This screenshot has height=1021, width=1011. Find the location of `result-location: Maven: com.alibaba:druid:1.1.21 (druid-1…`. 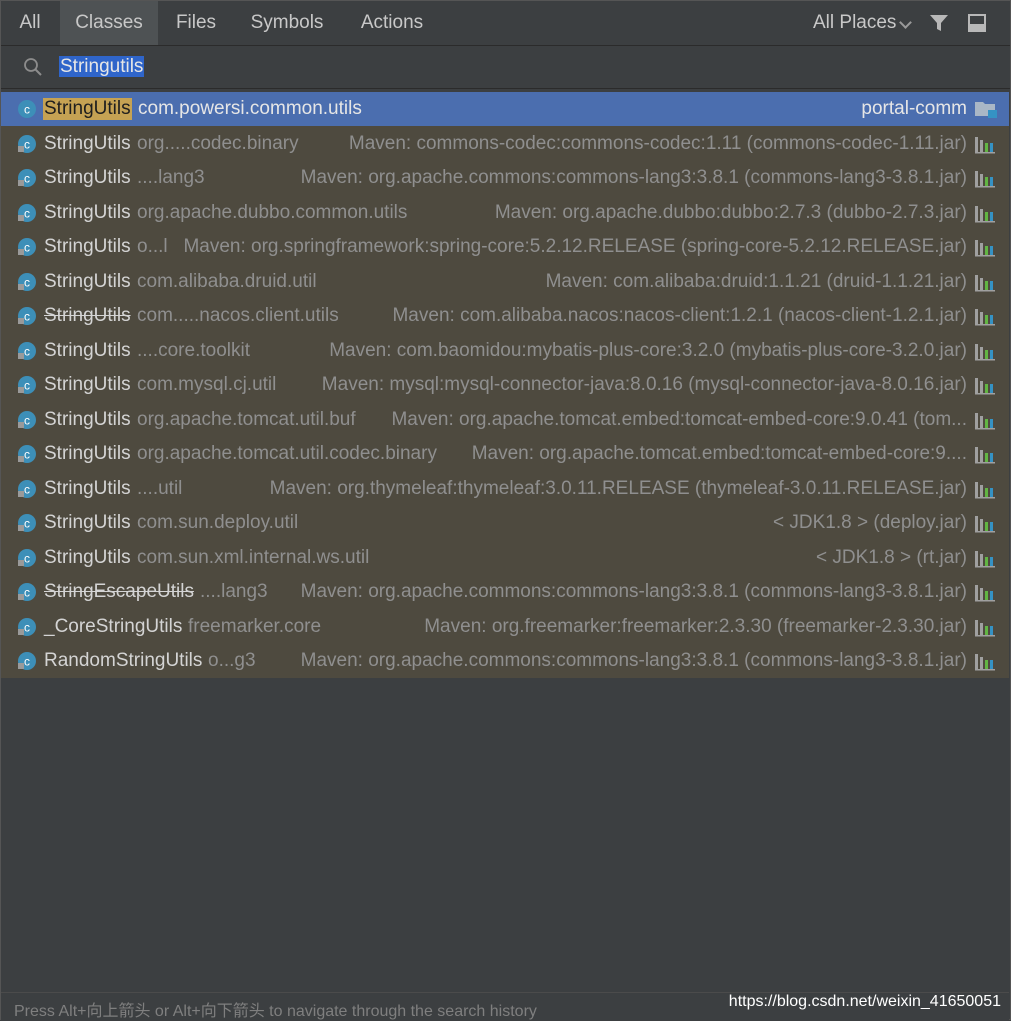

result-location: Maven: com.alibaba:druid:1.1.21 (druid-1… is located at coordinates (756, 281).